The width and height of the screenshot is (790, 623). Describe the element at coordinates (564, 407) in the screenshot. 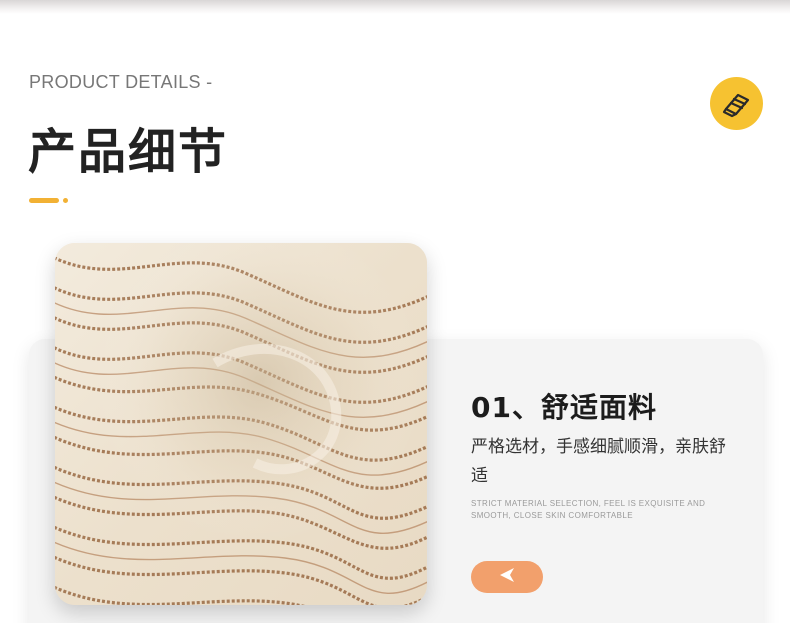

I see `feature-title: 01、舒适面料` at that location.